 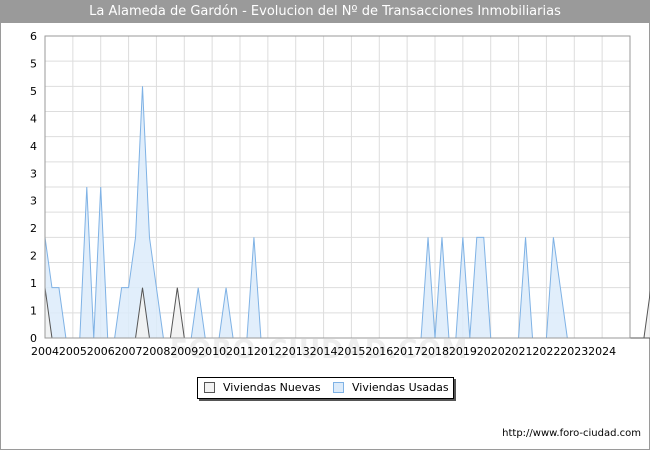 I want to click on legend-label-usadas: Viviendas Usadas, so click(x=400, y=387).